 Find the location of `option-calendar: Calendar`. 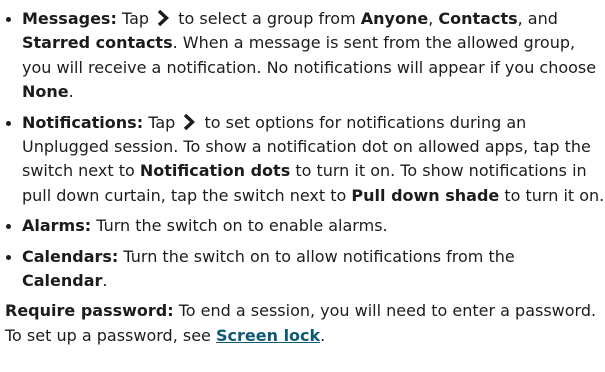

option-calendar: Calendar is located at coordinates (62, 281).